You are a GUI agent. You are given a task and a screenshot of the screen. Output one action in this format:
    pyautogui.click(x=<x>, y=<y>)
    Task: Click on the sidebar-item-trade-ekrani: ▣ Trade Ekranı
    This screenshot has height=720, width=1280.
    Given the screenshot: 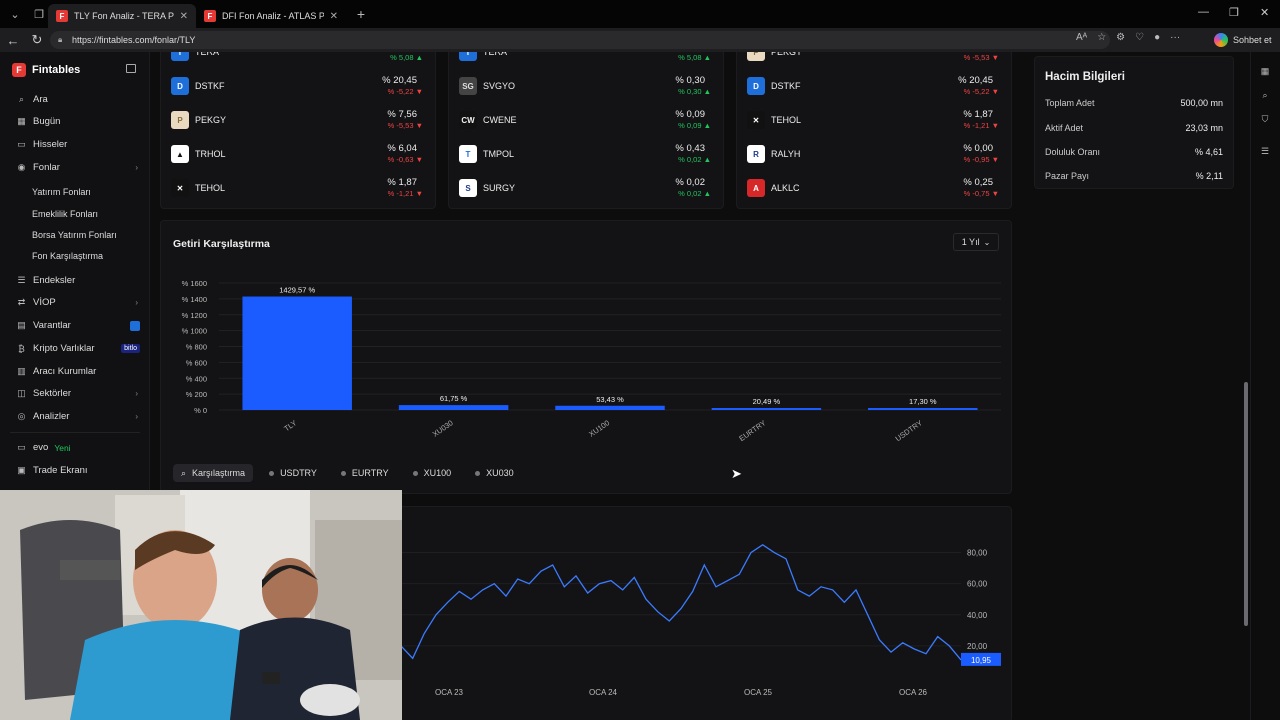 What is the action you would take?
    pyautogui.click(x=78, y=470)
    